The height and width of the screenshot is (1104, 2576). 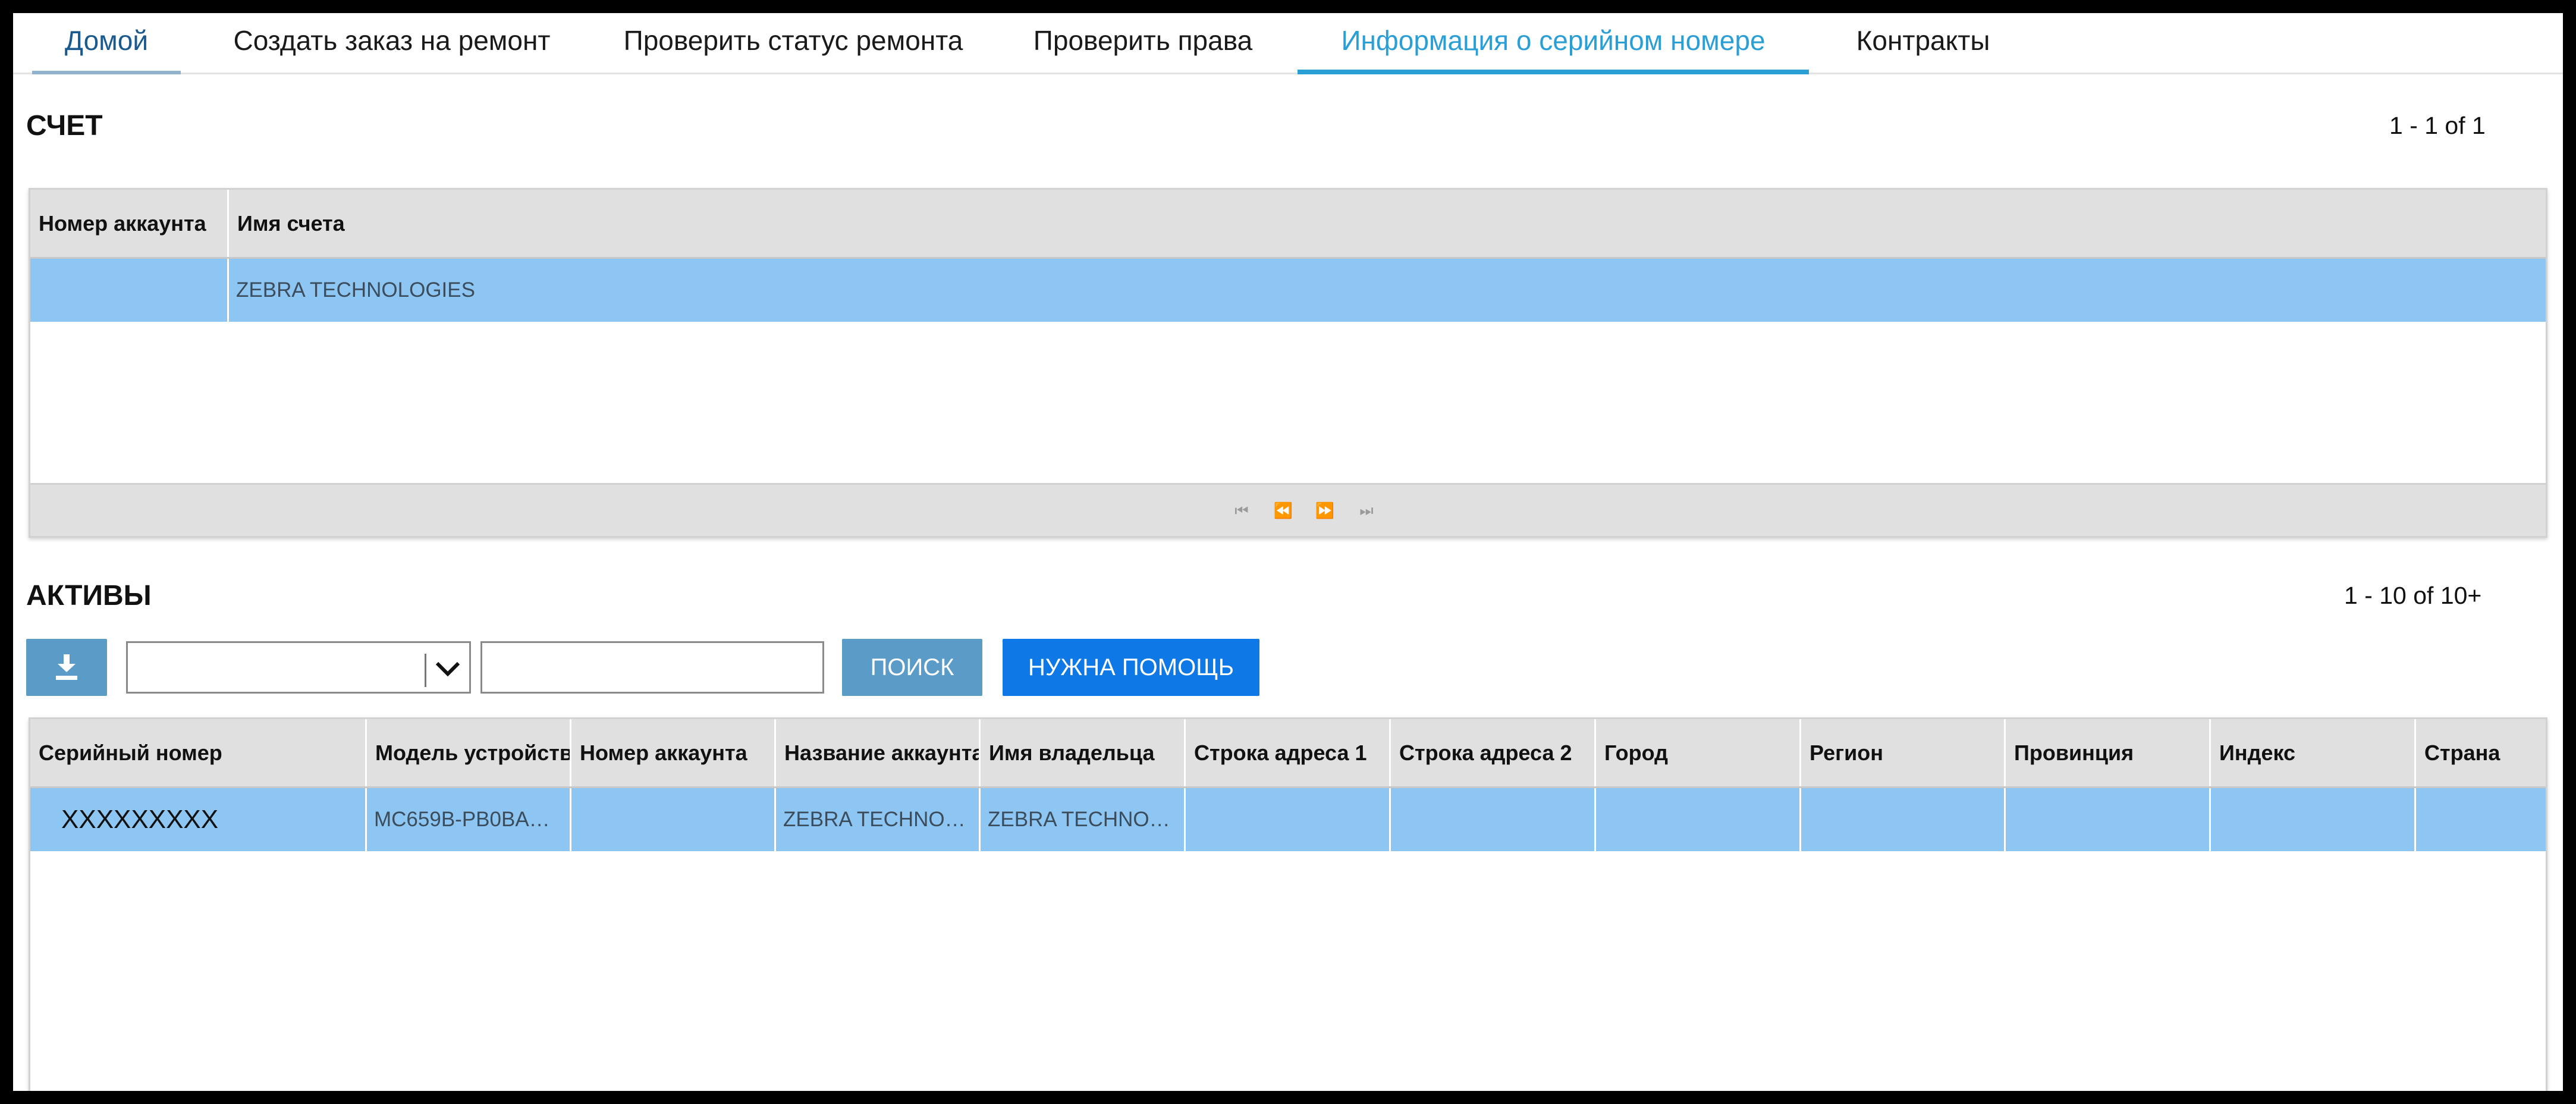 What do you see at coordinates (1553, 43) in the screenshot?
I see `tab-serial-number-info: Информация о серийном номере` at bounding box center [1553, 43].